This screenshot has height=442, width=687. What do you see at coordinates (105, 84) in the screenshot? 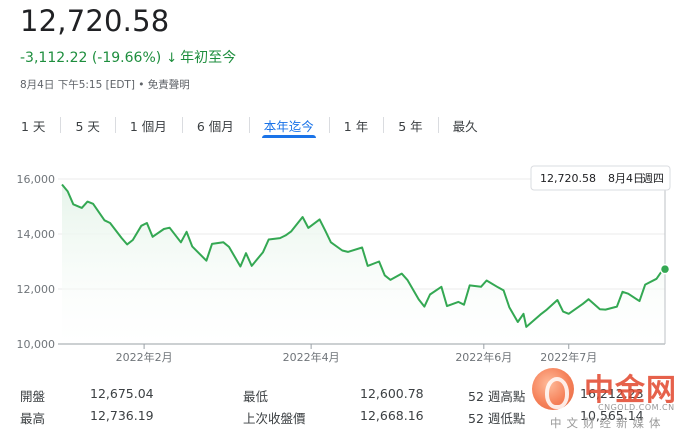
I see `timestamp-disclaimer: 8月4日 下午5:15 [EDT] • 免責聲明` at bounding box center [105, 84].